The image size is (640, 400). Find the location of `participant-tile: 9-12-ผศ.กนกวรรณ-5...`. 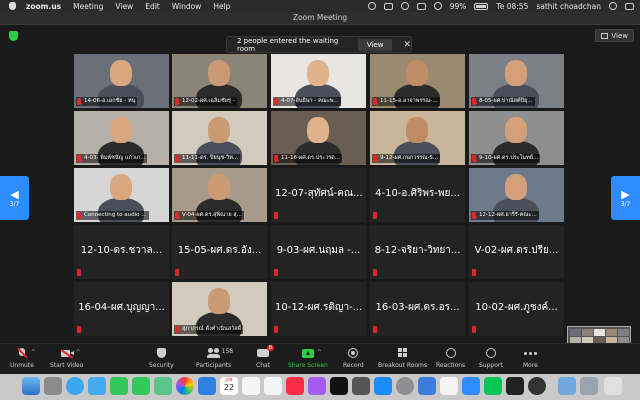

participant-tile: 9-12-ผศ.กนกวรรณ-5... is located at coordinates (417, 138).